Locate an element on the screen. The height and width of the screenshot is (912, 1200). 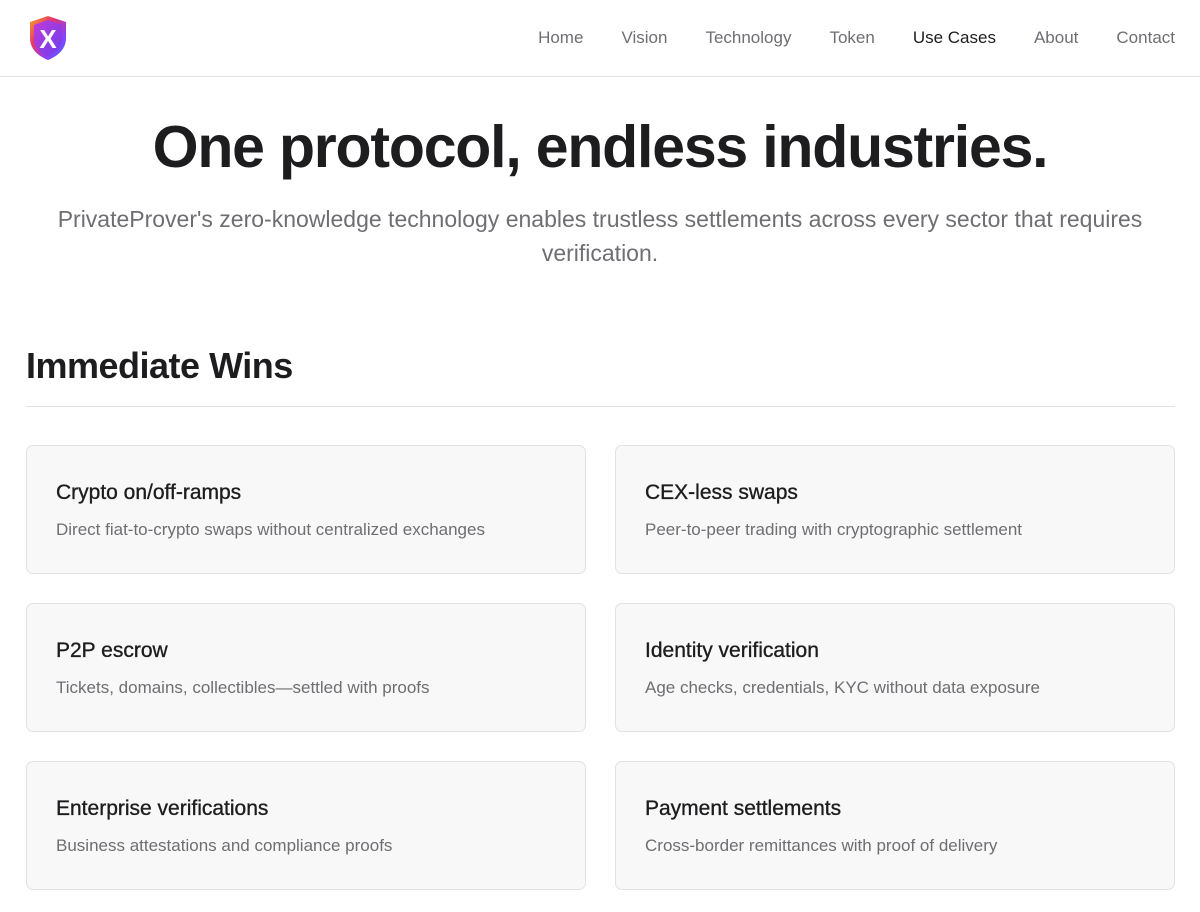
section-title: Immediate Wins is located at coordinates (159, 365).